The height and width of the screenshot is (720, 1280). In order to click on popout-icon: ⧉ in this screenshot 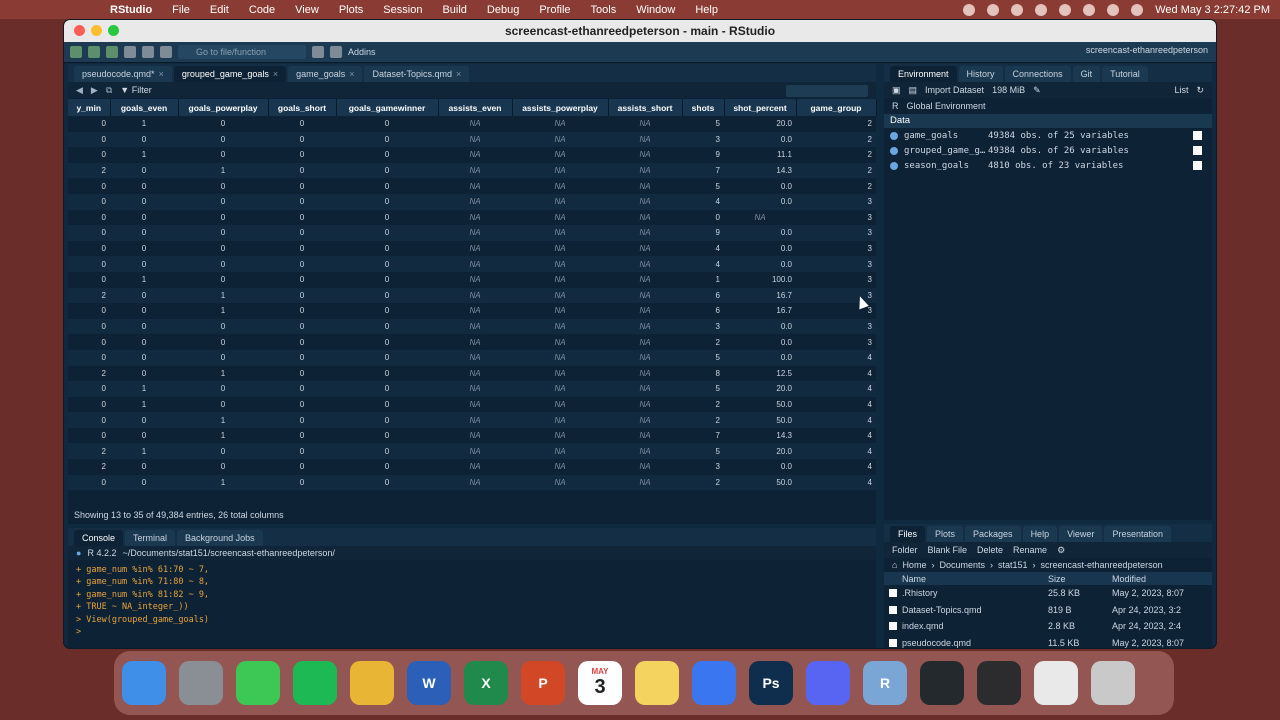, I will do `click(109, 90)`.